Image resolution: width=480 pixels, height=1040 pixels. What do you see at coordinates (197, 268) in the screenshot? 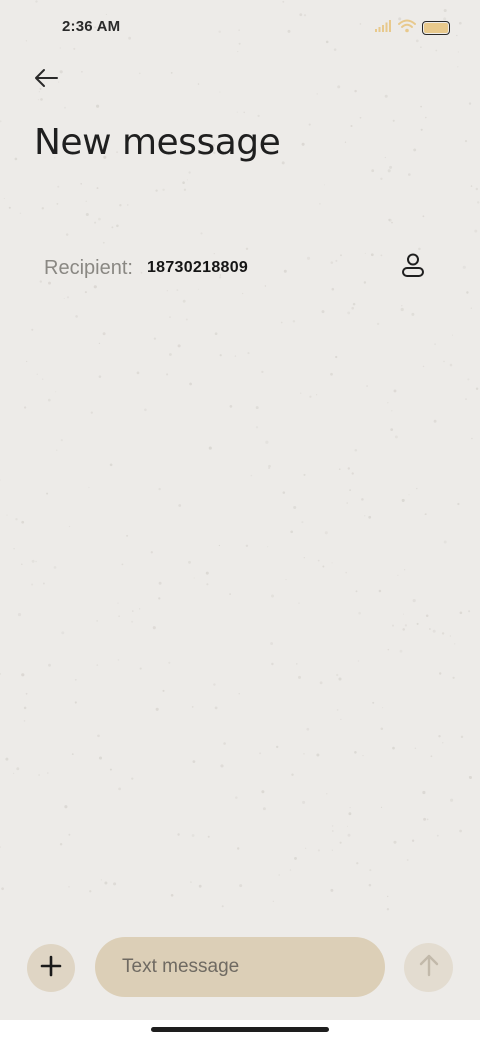
I see `recipient-number: 18730218809` at bounding box center [197, 268].